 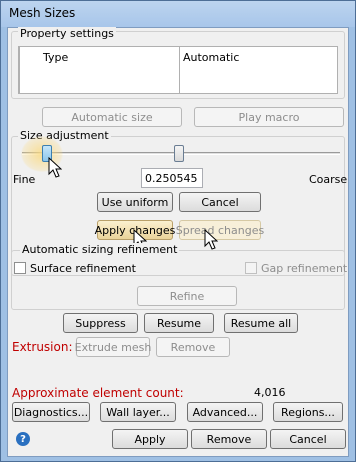 What do you see at coordinates (229, 439) in the screenshot?
I see `remove-button: Remove` at bounding box center [229, 439].